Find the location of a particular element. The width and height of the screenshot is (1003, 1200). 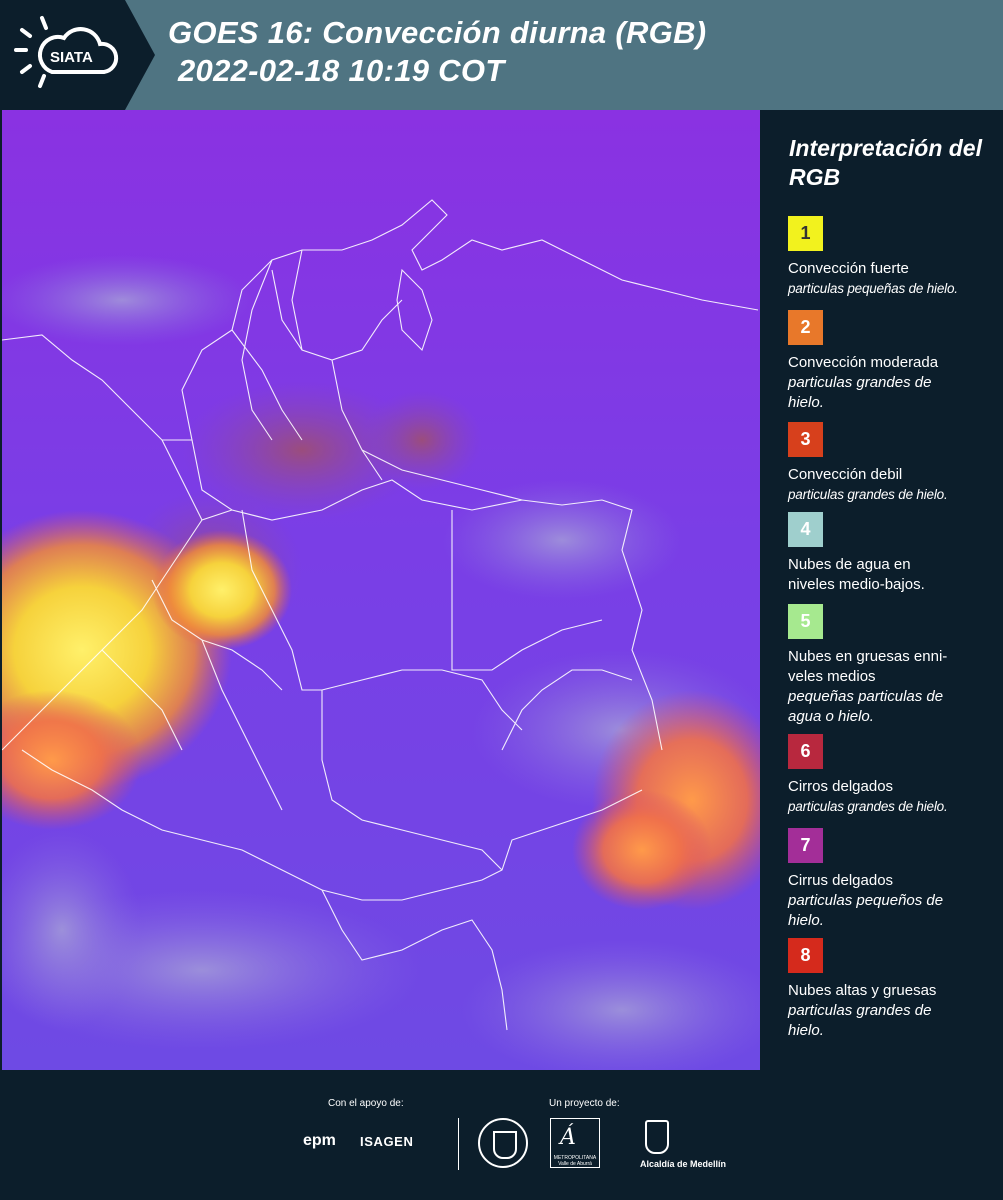

alcaldia-logo-text: Alcaldía de Medellín is located at coordinates (683, 1164).